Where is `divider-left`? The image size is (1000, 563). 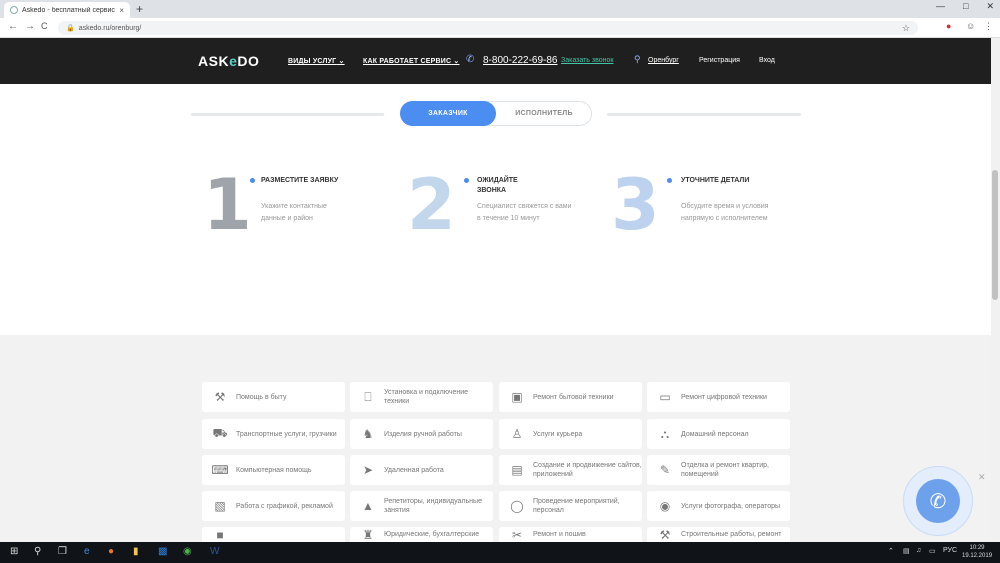 divider-left is located at coordinates (287, 114).